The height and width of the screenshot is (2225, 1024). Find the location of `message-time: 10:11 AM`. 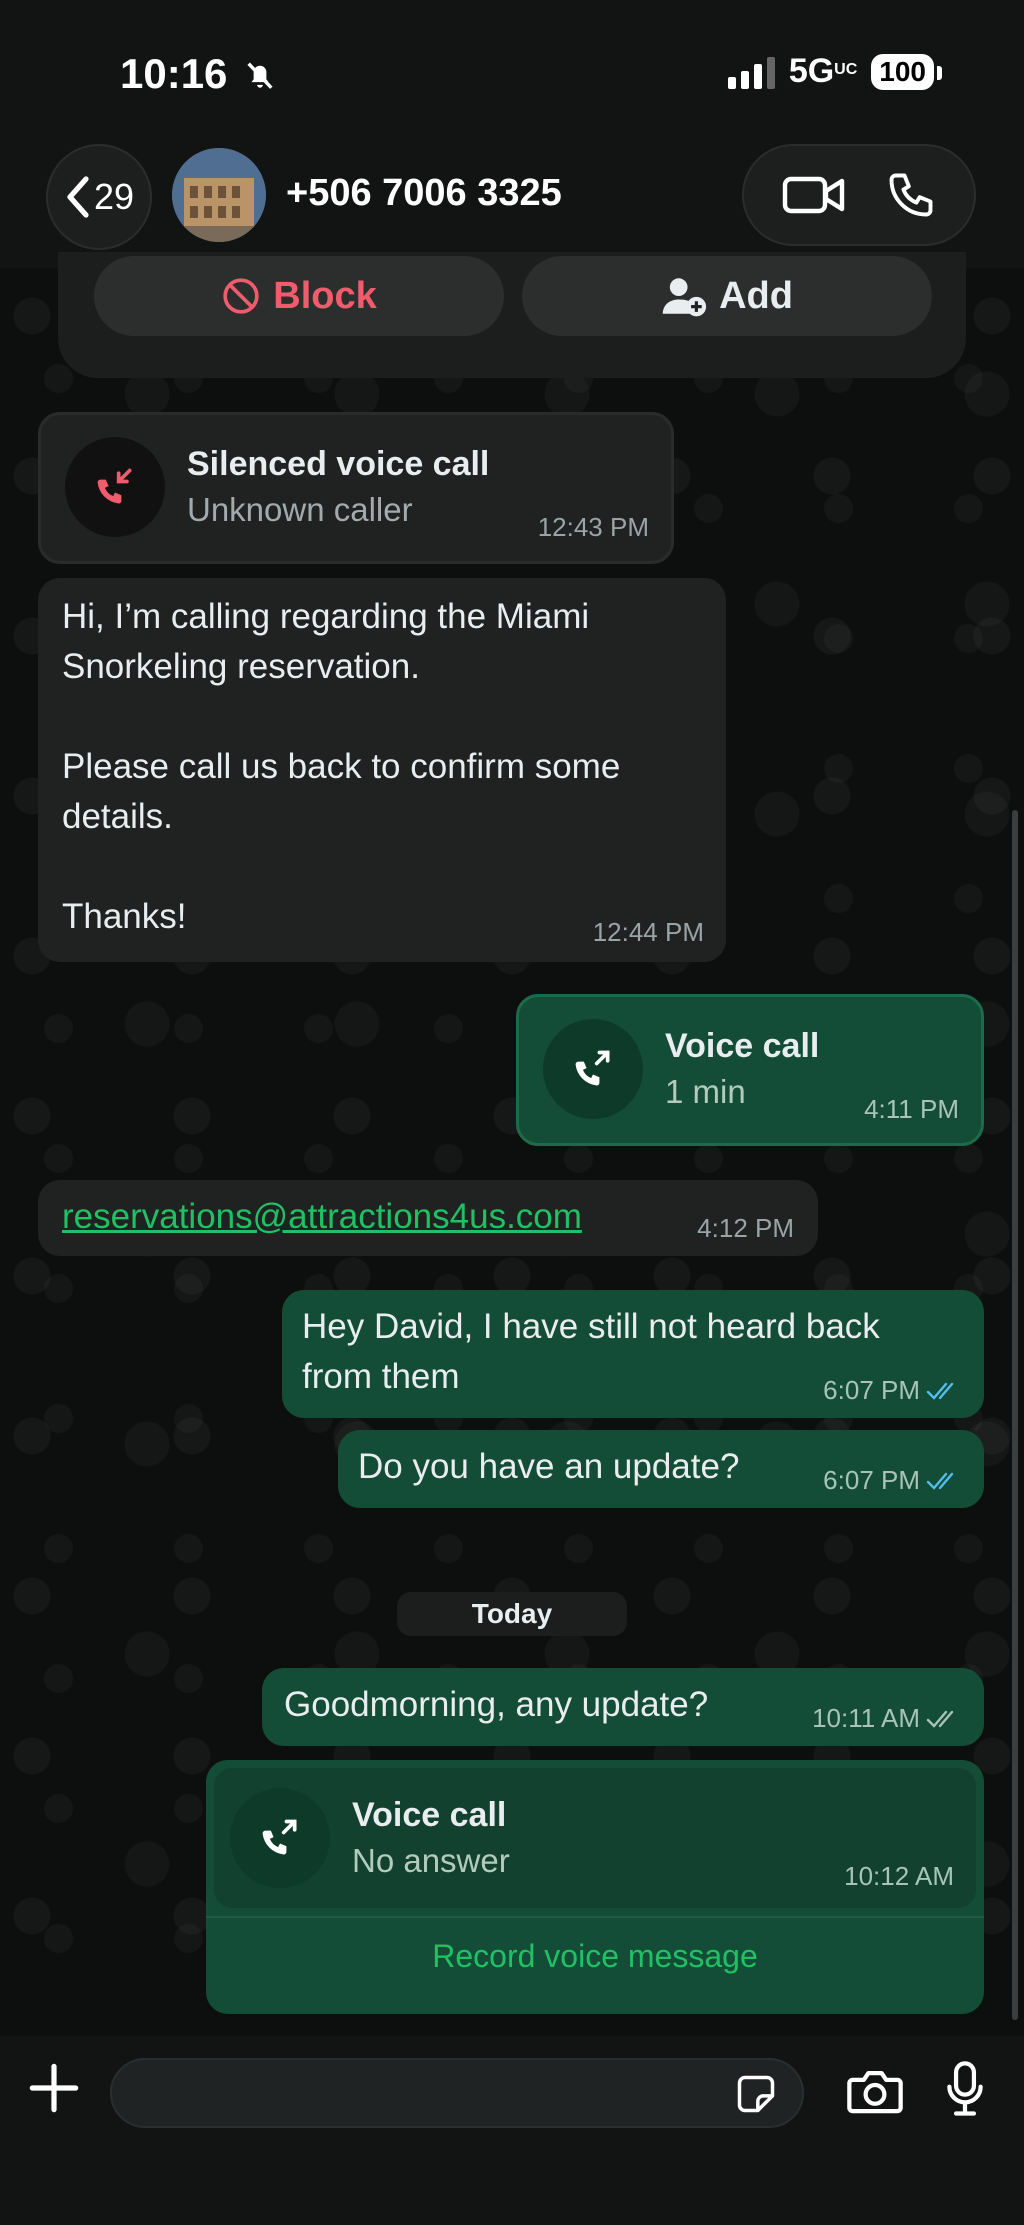

message-time: 10:11 AM is located at coordinates (887, 1718).